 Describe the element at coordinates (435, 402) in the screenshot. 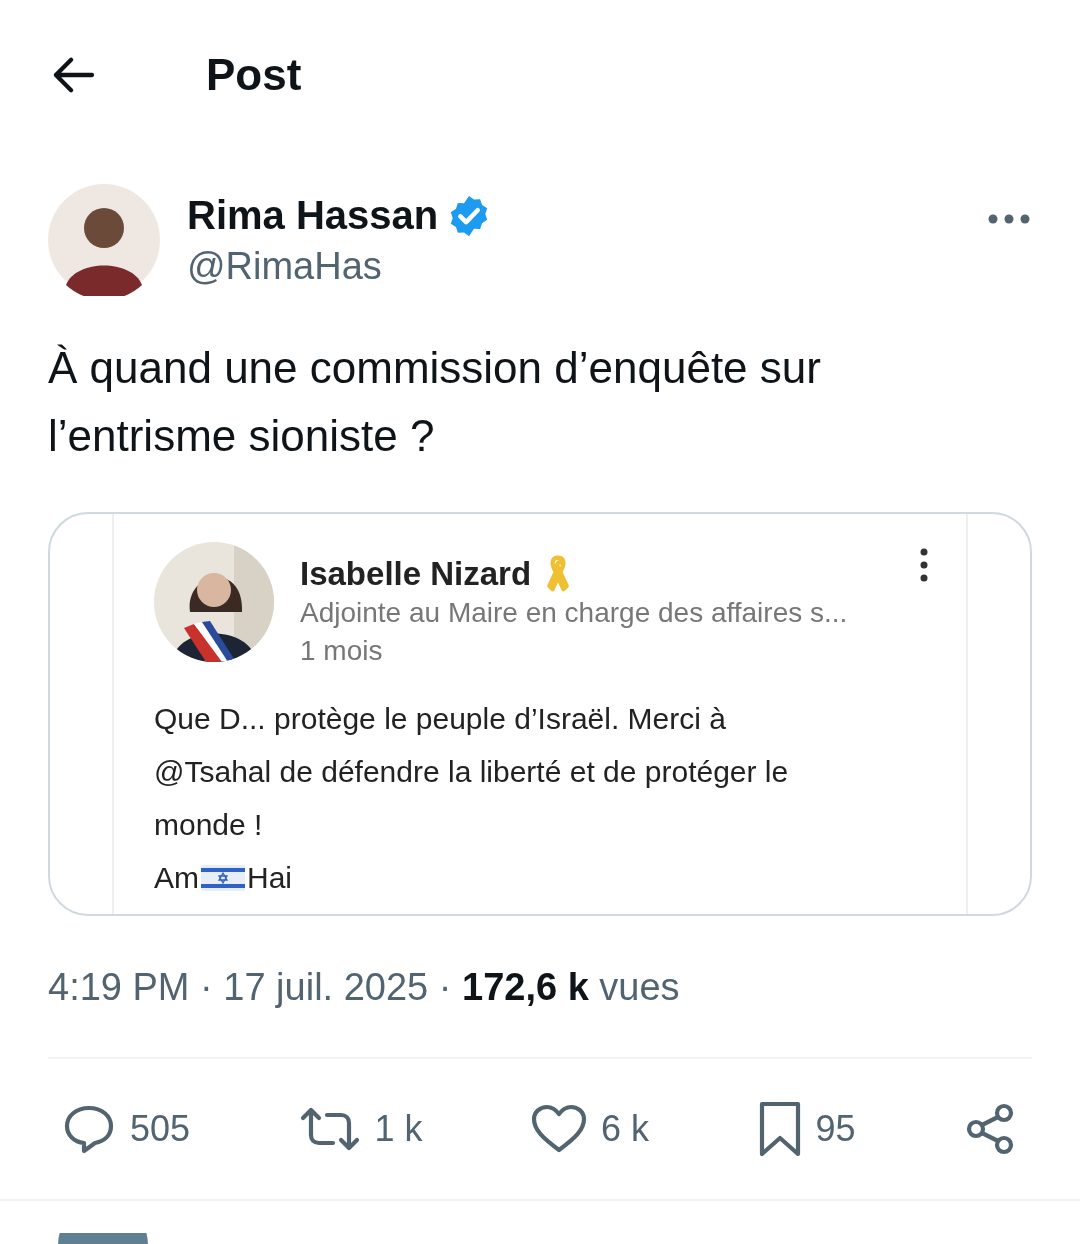

I see `post-text: À quand une commission d’enquête sur l’entrisme sioniste ?` at that location.